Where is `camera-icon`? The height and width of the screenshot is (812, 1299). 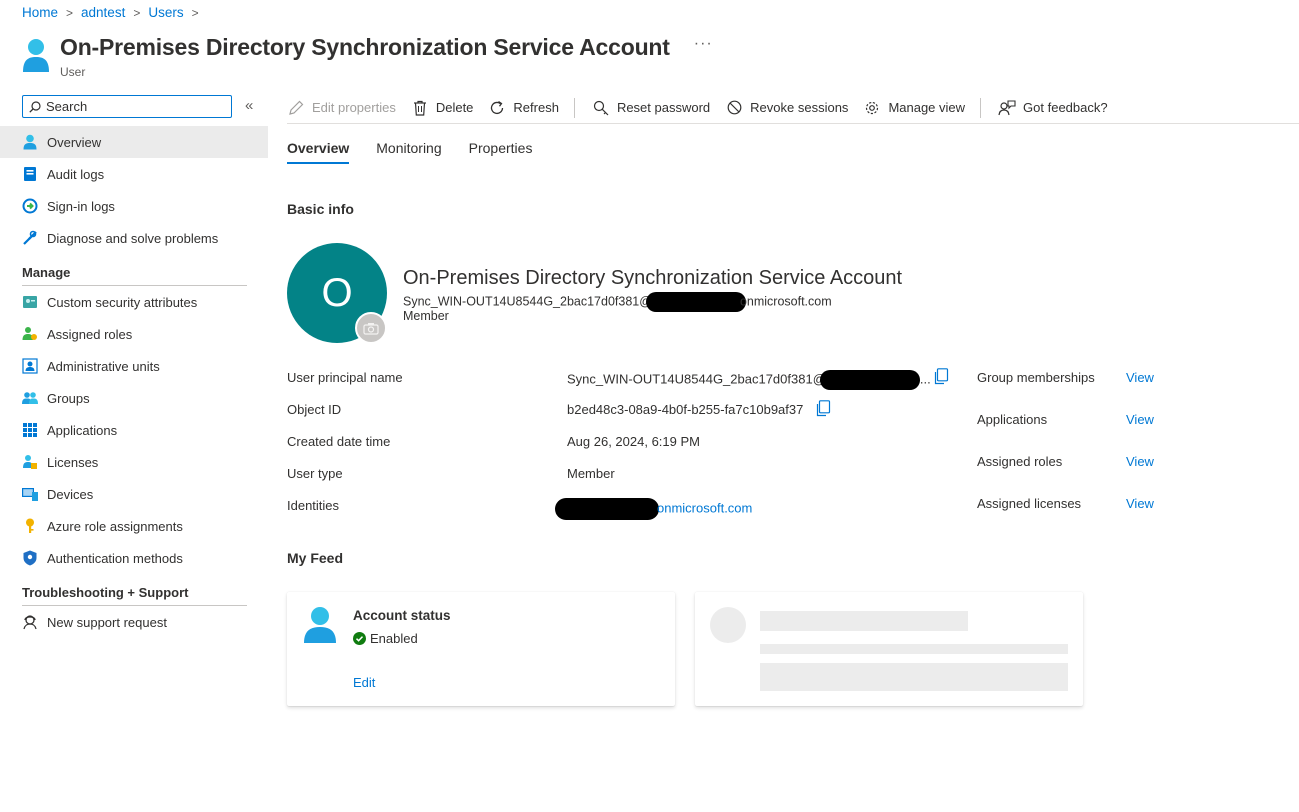
camera-icon is located at coordinates (371, 328).